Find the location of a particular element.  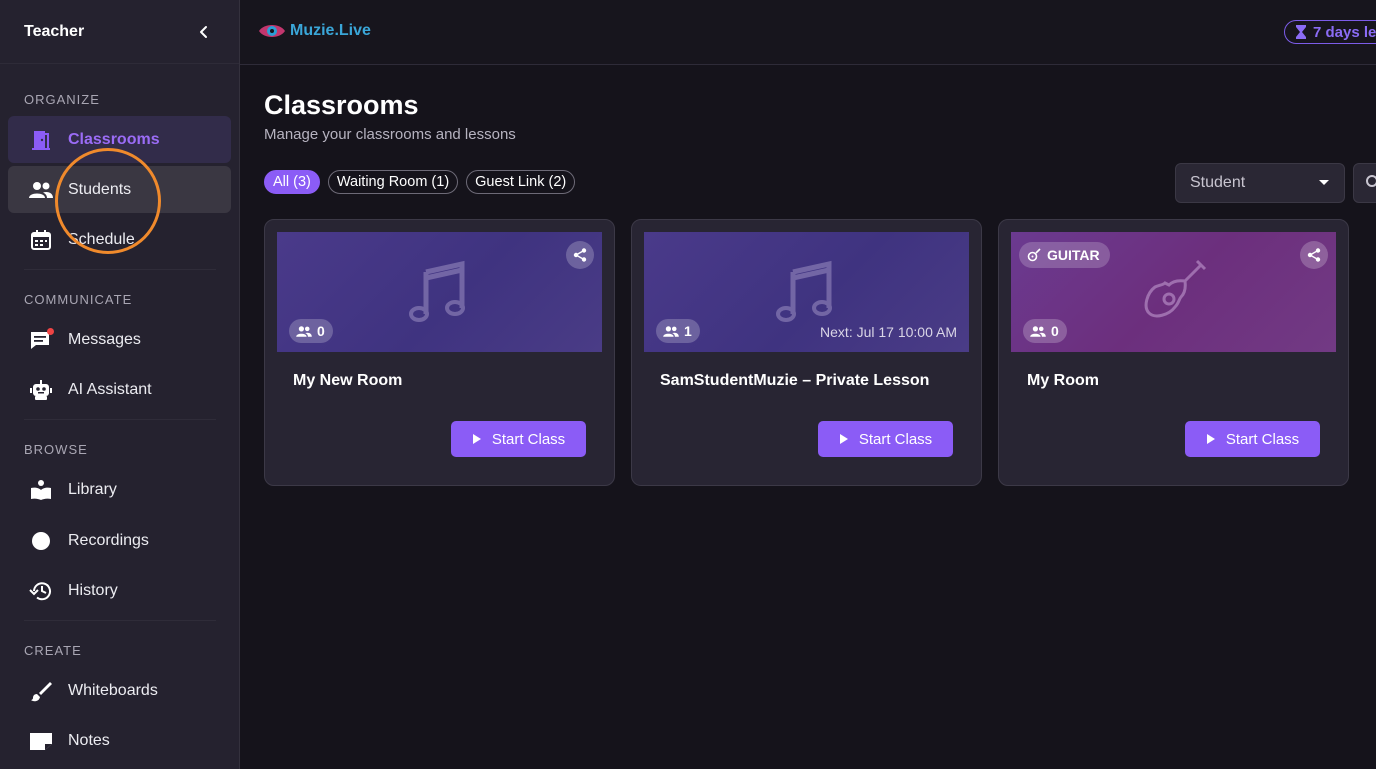

logo-text: Muzie.Live is located at coordinates (330, 30).